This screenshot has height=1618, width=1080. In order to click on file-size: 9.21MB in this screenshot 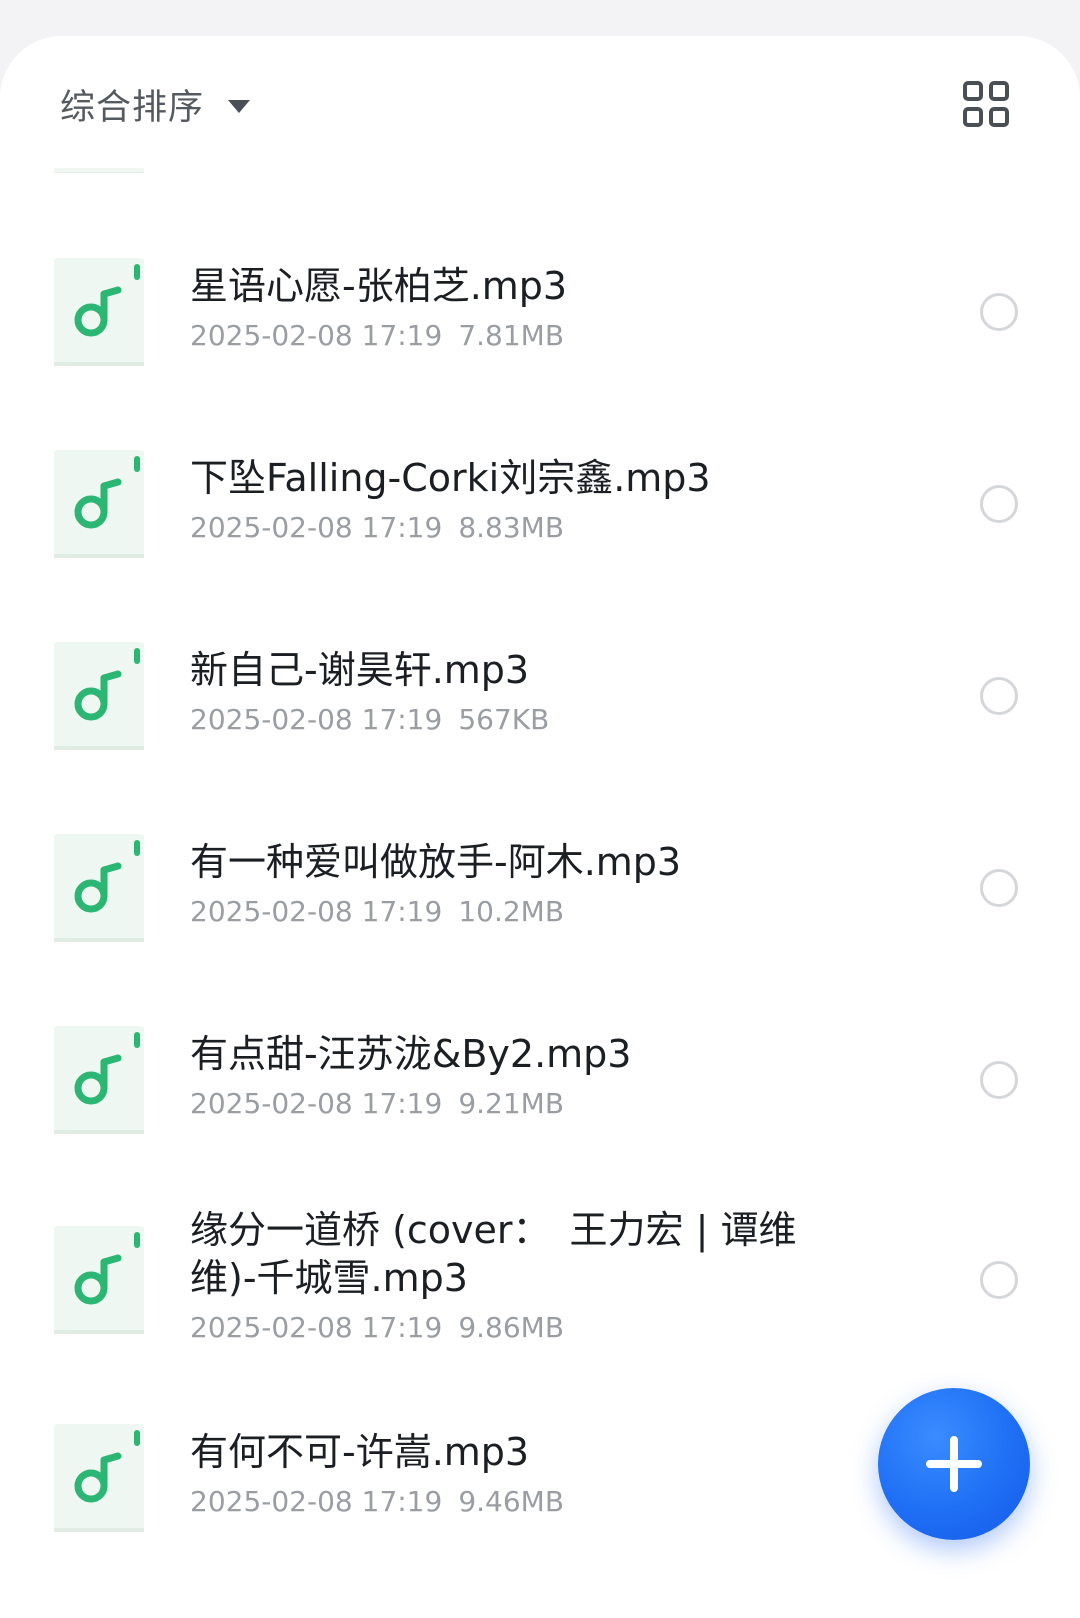, I will do `click(511, 1103)`.